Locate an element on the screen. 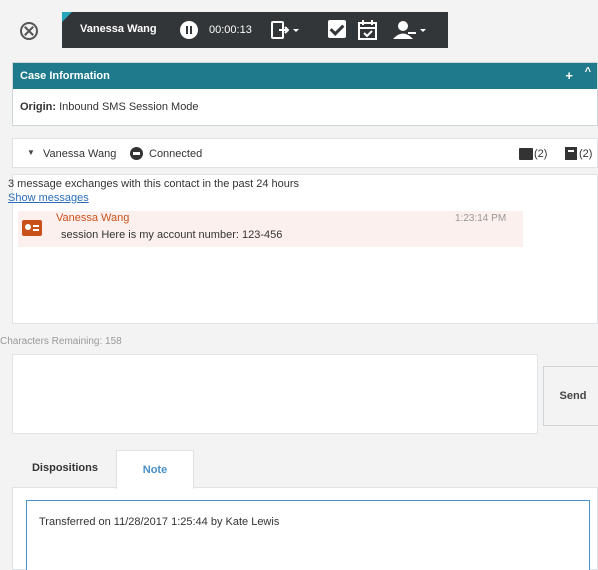  case-origin: Origin: Inbound SMS Session Mode is located at coordinates (305, 101).